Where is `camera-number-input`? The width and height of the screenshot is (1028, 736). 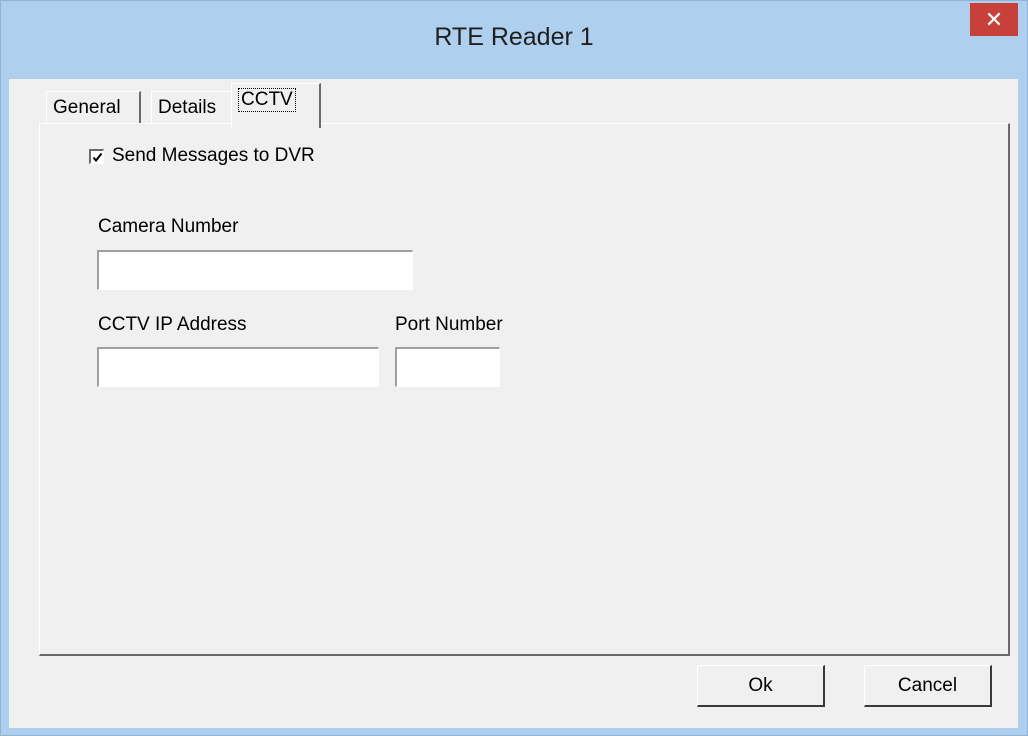
camera-number-input is located at coordinates (255, 270).